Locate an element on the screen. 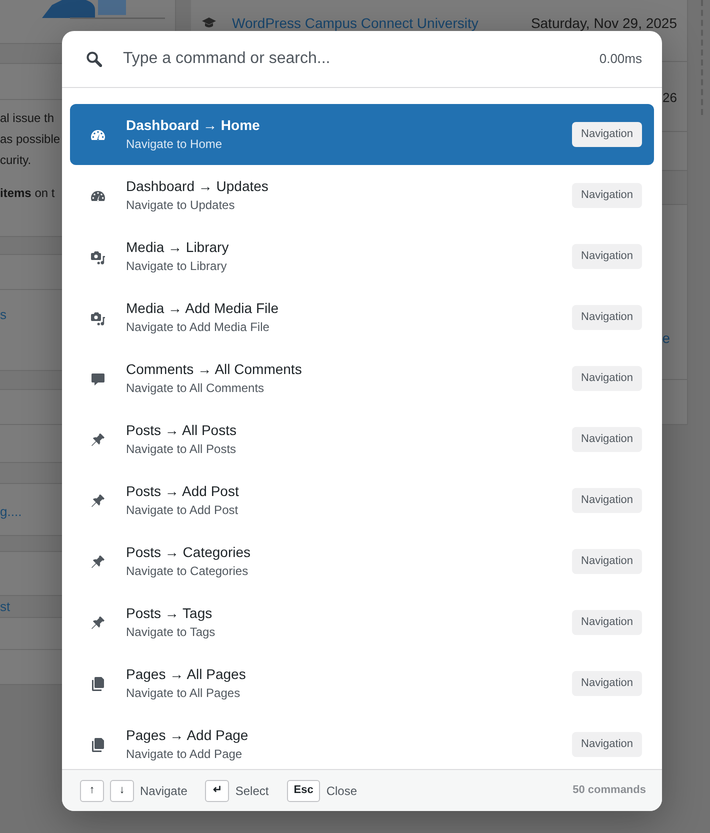 The height and width of the screenshot is (833, 710). paragraph-text: al issue th as possible curity. is located at coordinates (31, 139).